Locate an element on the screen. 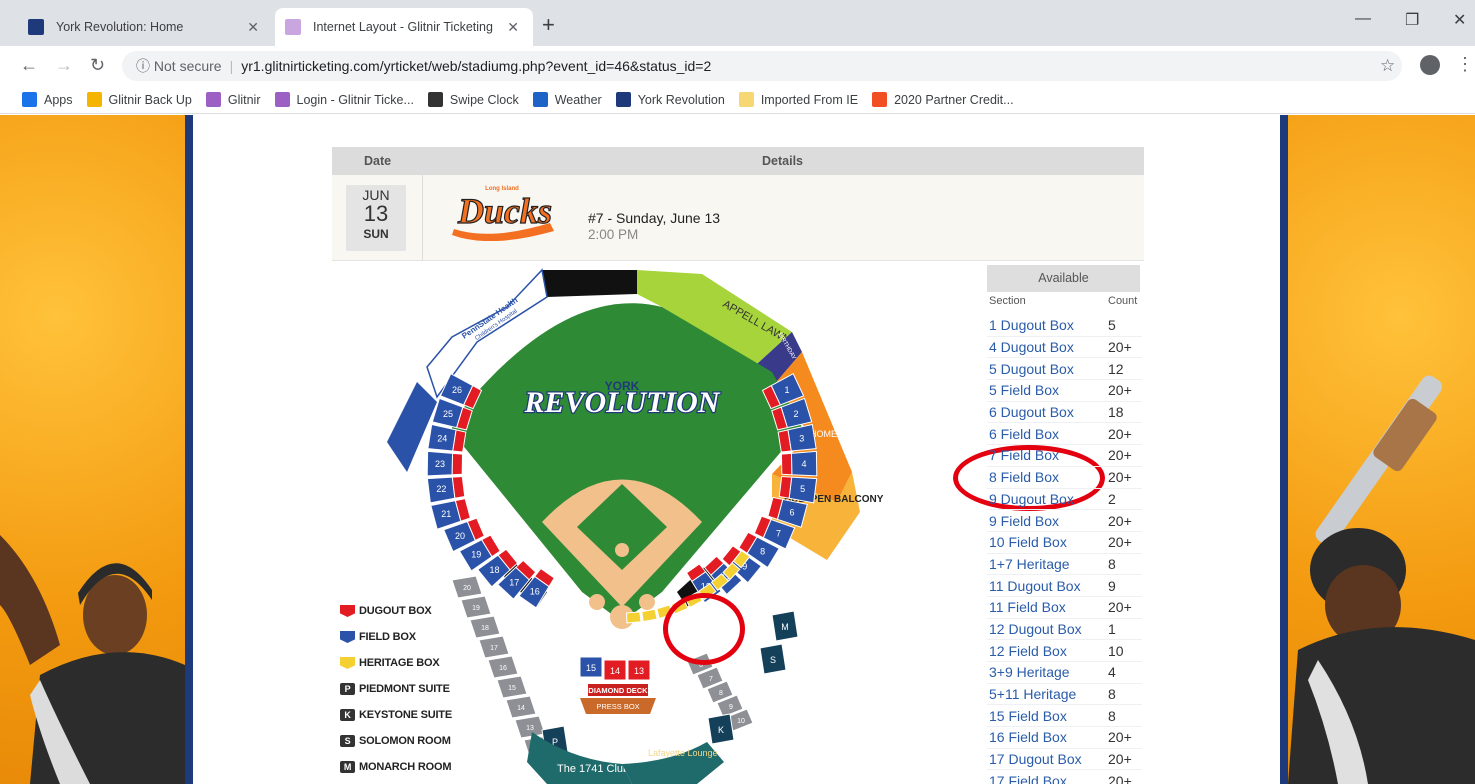 The width and height of the screenshot is (1475, 784). section-link: 7 Field Box is located at coordinates (1047, 455).